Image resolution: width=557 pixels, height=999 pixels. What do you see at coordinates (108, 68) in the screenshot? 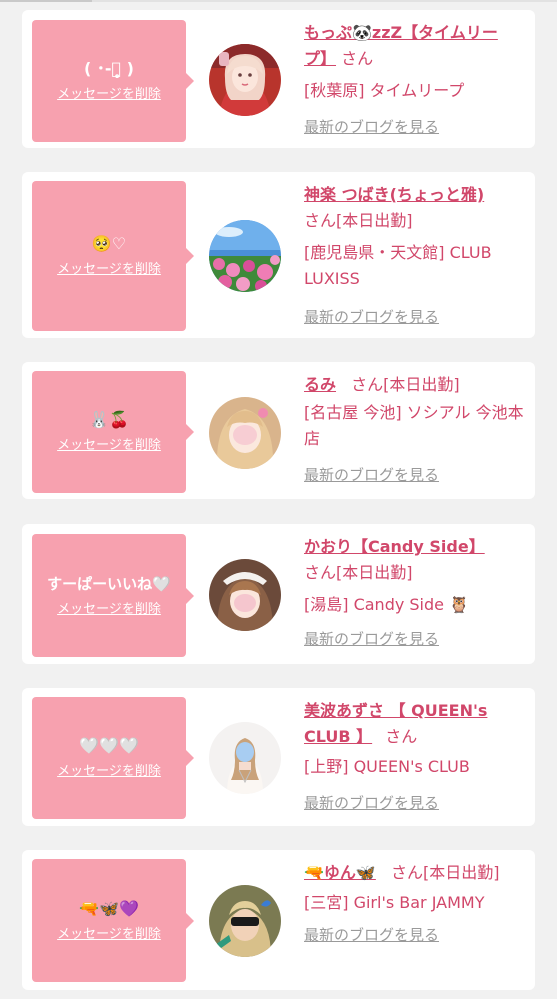
I see `message-text: ( ･-･̥̥̥ )` at bounding box center [108, 68].